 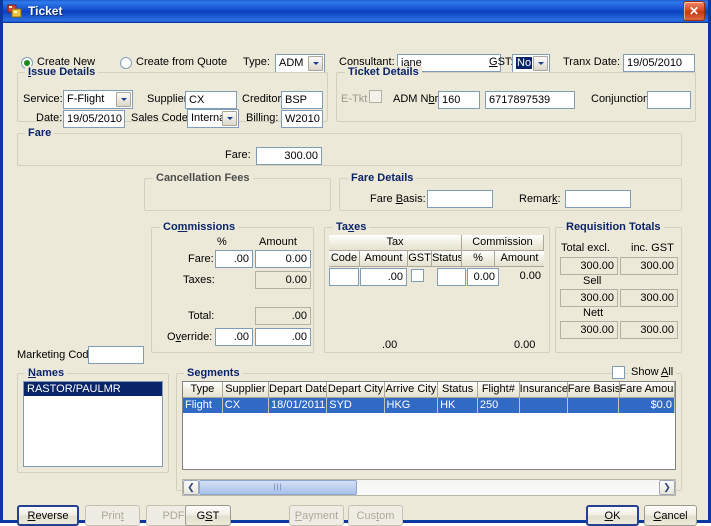 I want to click on show-all-checkbox, so click(x=618, y=372).